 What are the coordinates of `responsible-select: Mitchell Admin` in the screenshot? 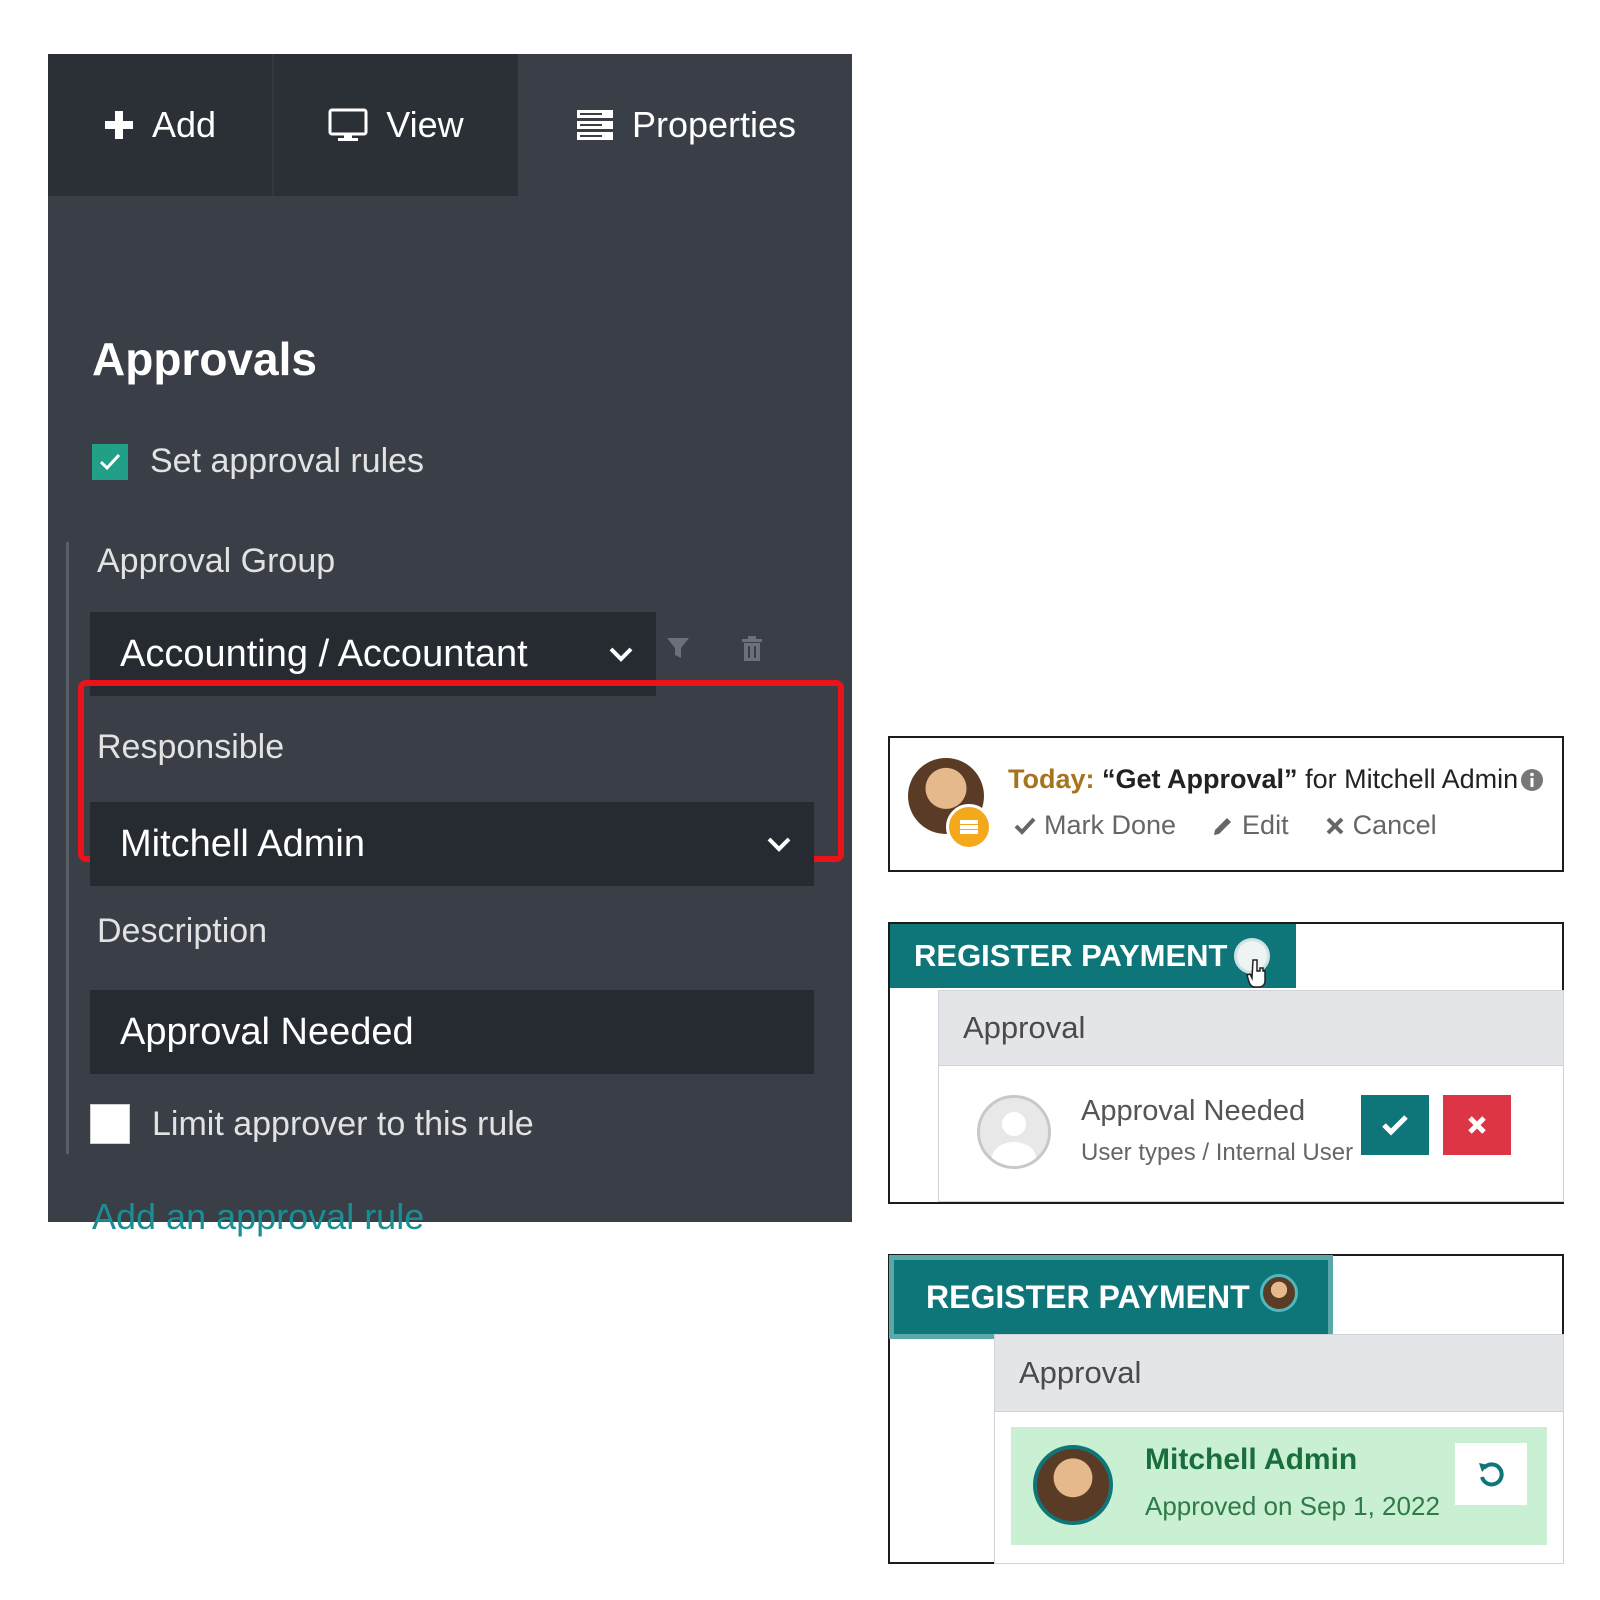 It's located at (452, 844).